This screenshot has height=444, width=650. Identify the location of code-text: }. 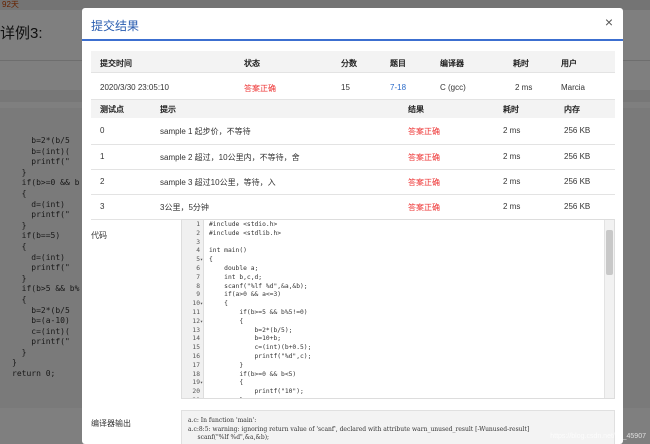
(226, 365).